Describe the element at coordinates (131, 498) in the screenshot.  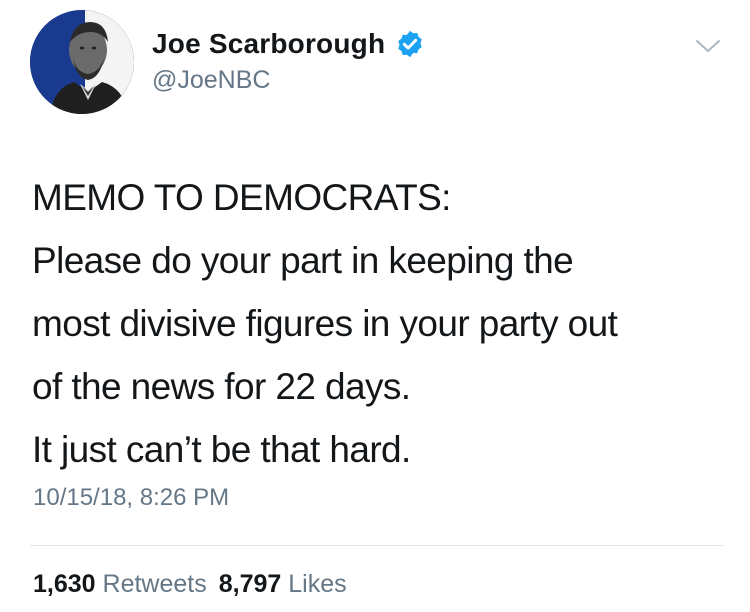
I see `tweet-timestamp: 10/15/18, 8:26 PM` at that location.